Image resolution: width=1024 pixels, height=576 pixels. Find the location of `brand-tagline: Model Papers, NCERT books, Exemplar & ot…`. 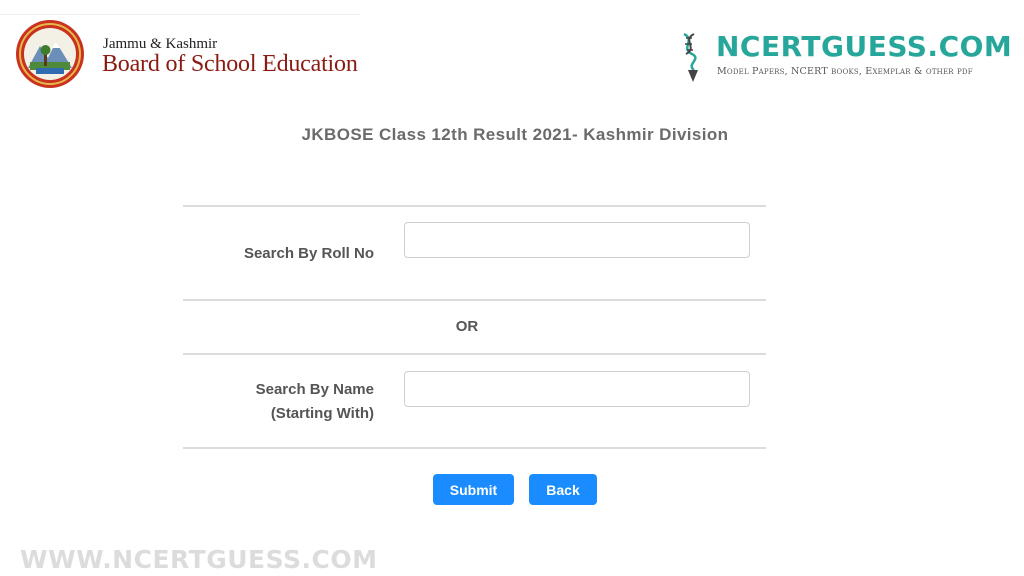

brand-tagline: Model Papers, NCERT books, Exemplar & ot… is located at coordinates (845, 71).